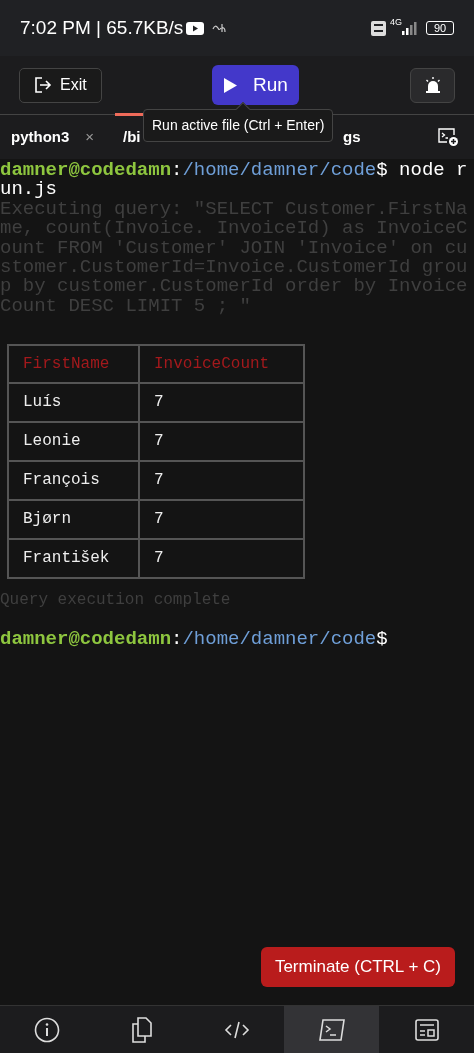 This screenshot has height=1053, width=474. Describe the element at coordinates (238, 125) in the screenshot. I see `tooltip: Run active file (Ctrl + Enter)` at that location.